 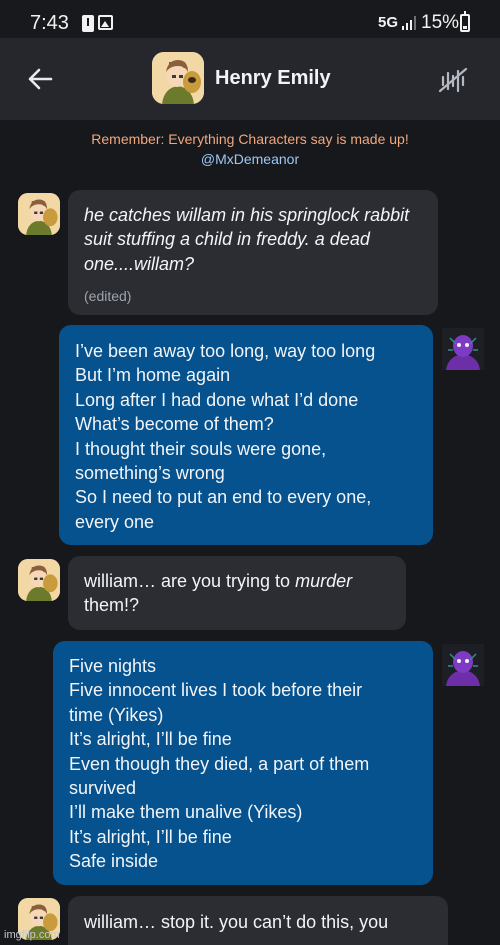 I want to click on status-time: 7:43, so click(x=49, y=23).